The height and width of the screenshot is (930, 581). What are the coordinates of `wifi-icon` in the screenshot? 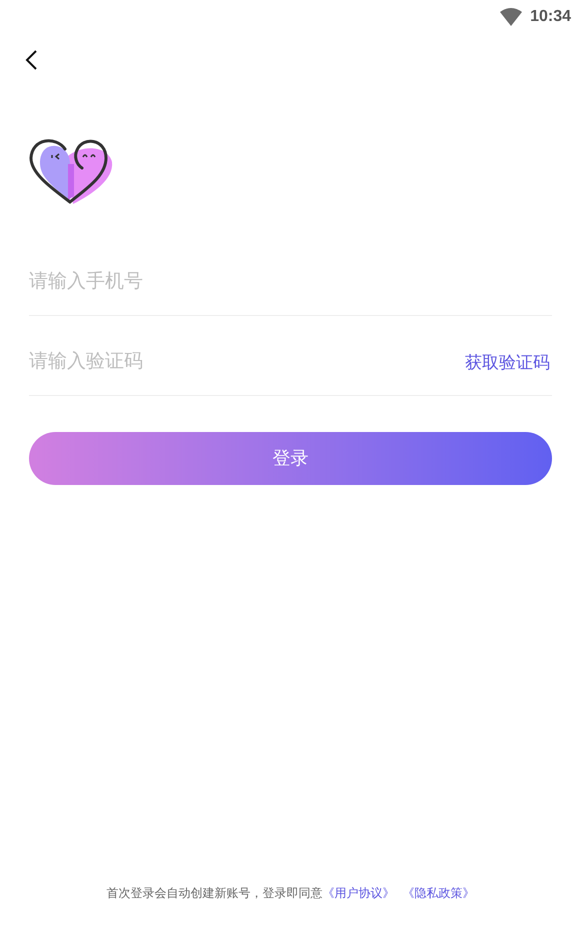 It's located at (511, 17).